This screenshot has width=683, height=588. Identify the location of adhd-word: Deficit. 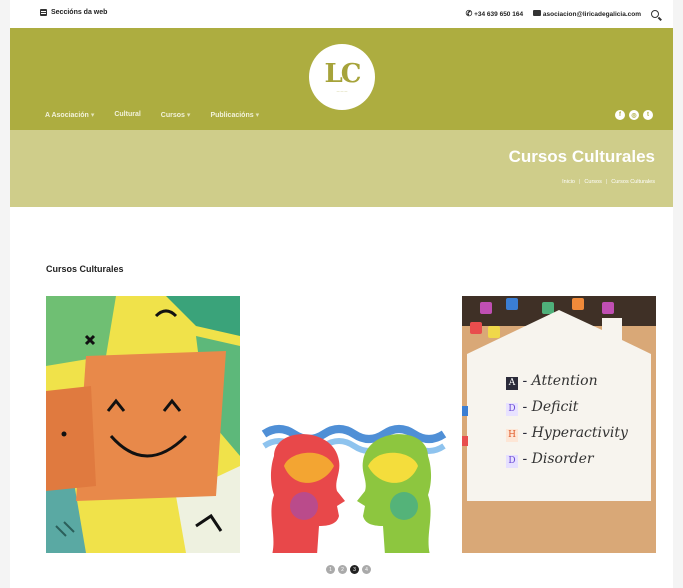
(555, 407).